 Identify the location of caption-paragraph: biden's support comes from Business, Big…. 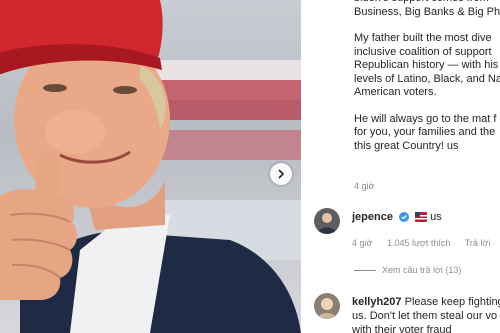
(427, 9).